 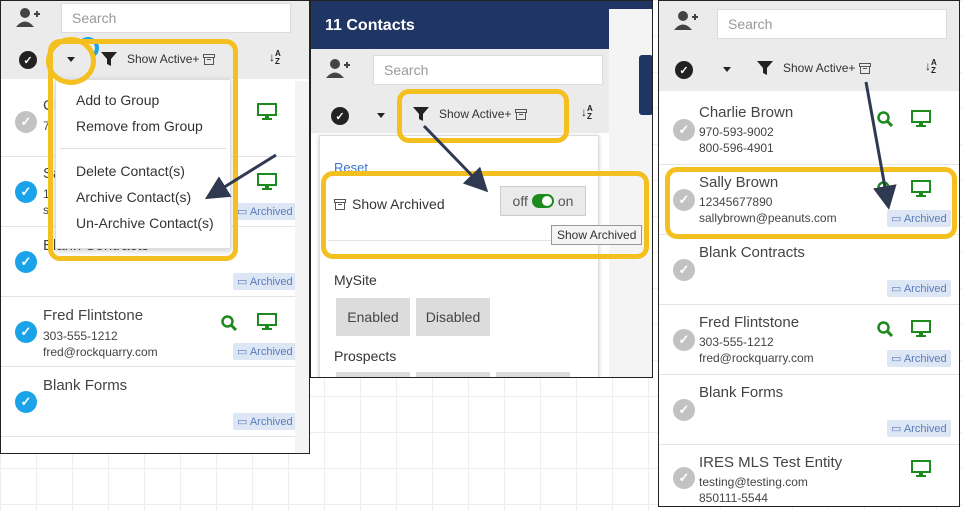 What do you see at coordinates (370, 25) in the screenshot?
I see `panel-title: 11 Contacts` at bounding box center [370, 25].